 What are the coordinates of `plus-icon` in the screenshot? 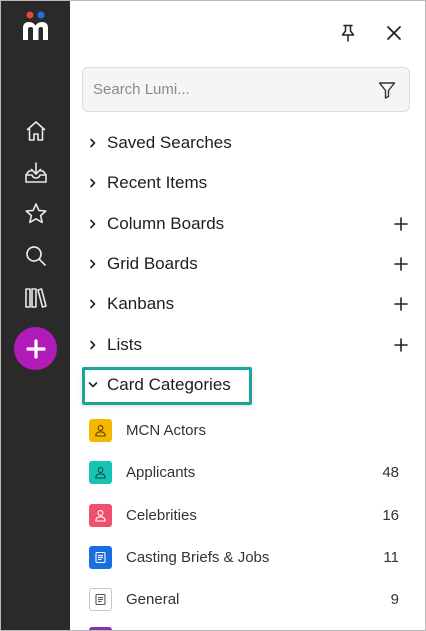 It's located at (35, 348).